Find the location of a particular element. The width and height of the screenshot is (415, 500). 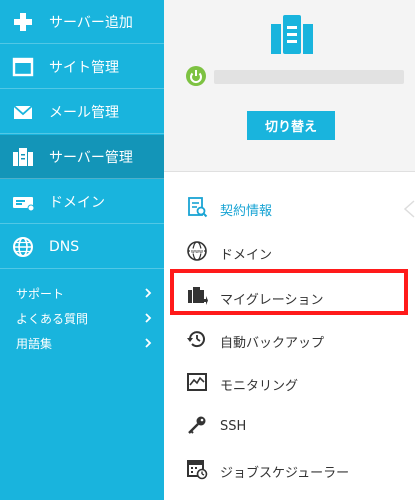

sidebar-item-server-management: サーバー管理 is located at coordinates (82, 157).